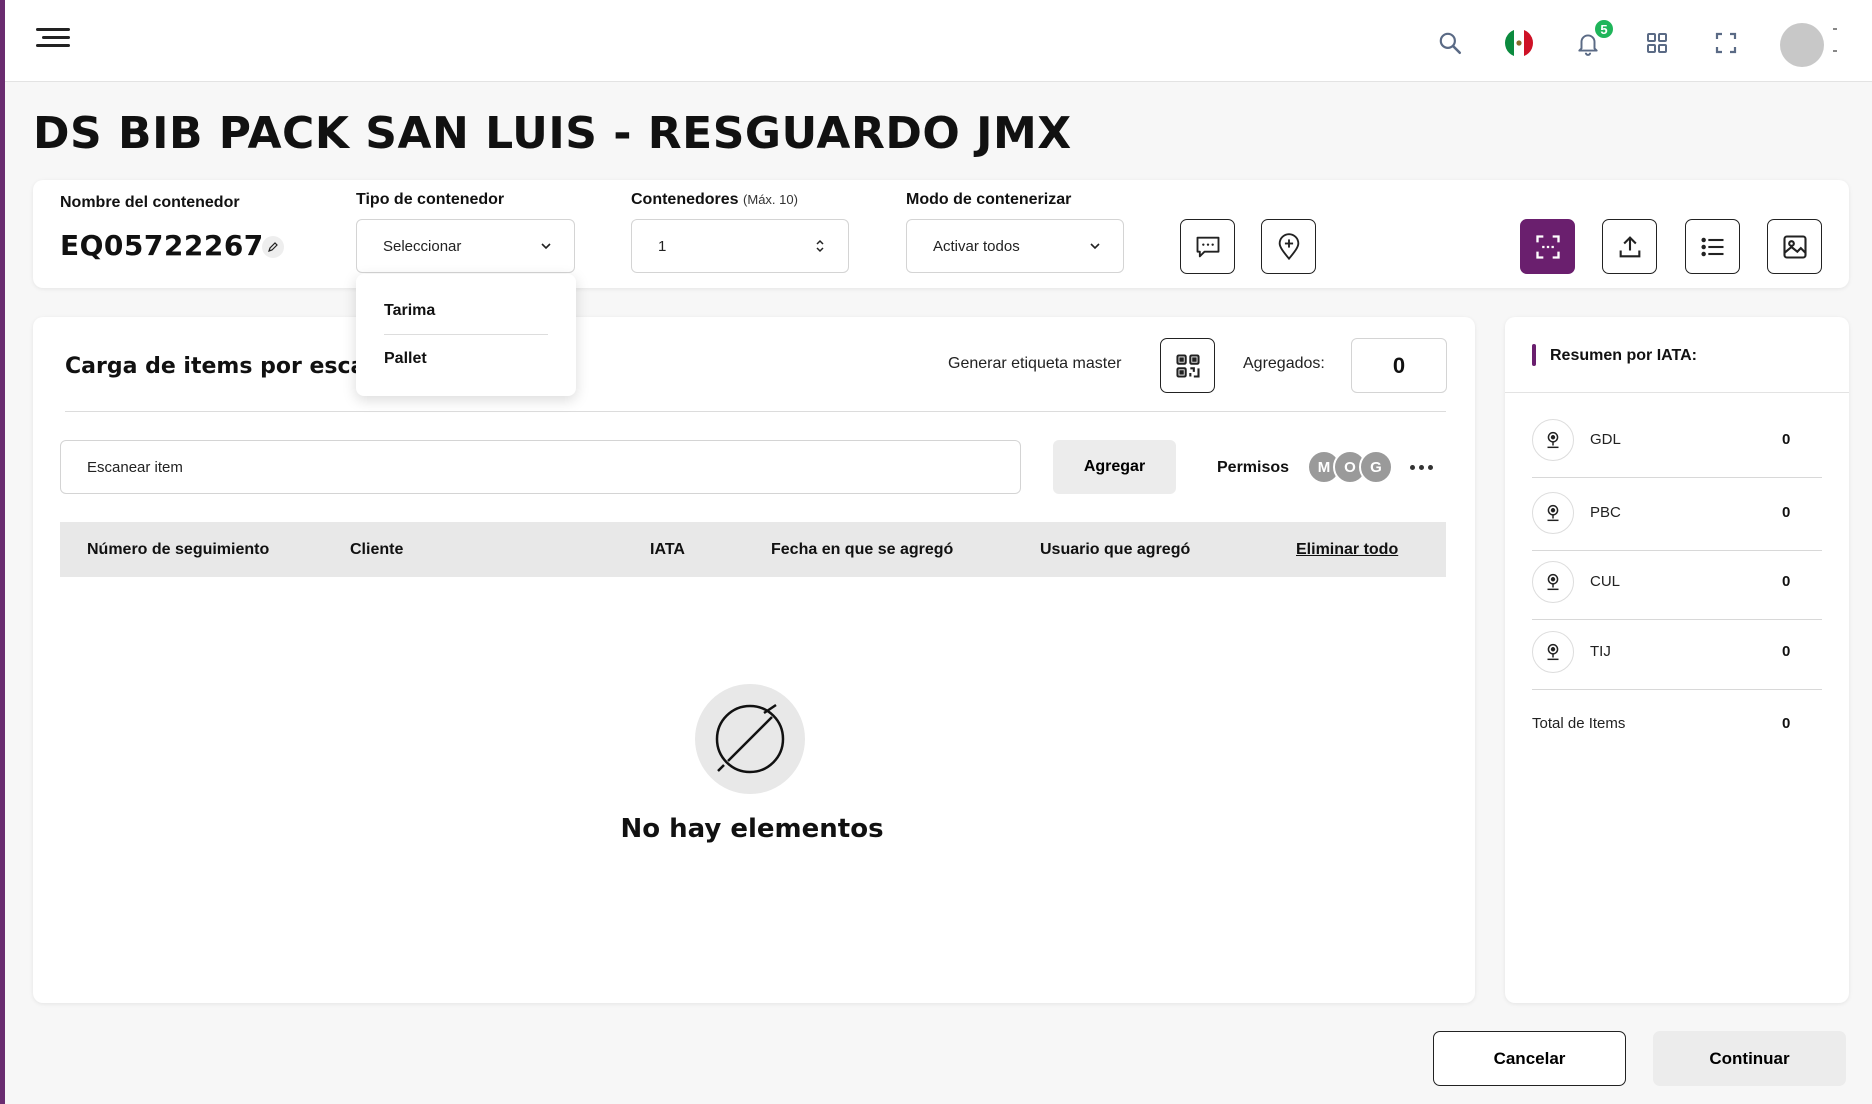 This screenshot has width=1872, height=1104. I want to click on edit-name-button, so click(273, 247).